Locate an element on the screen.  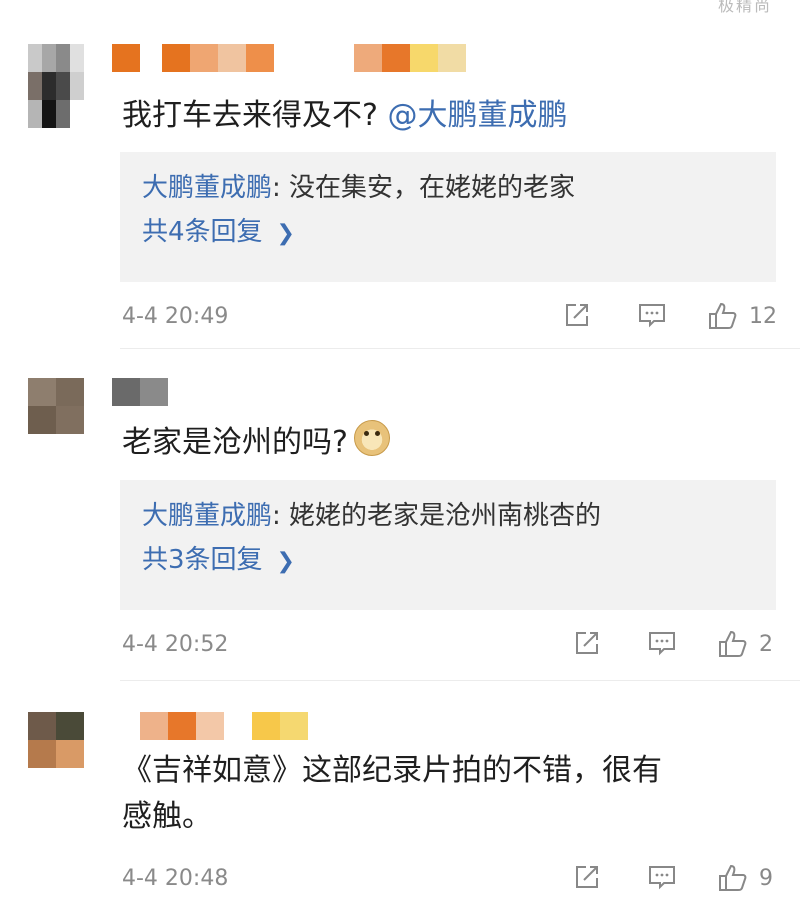
comment-text: 老家是沧州的吗? is located at coordinates (256, 443).